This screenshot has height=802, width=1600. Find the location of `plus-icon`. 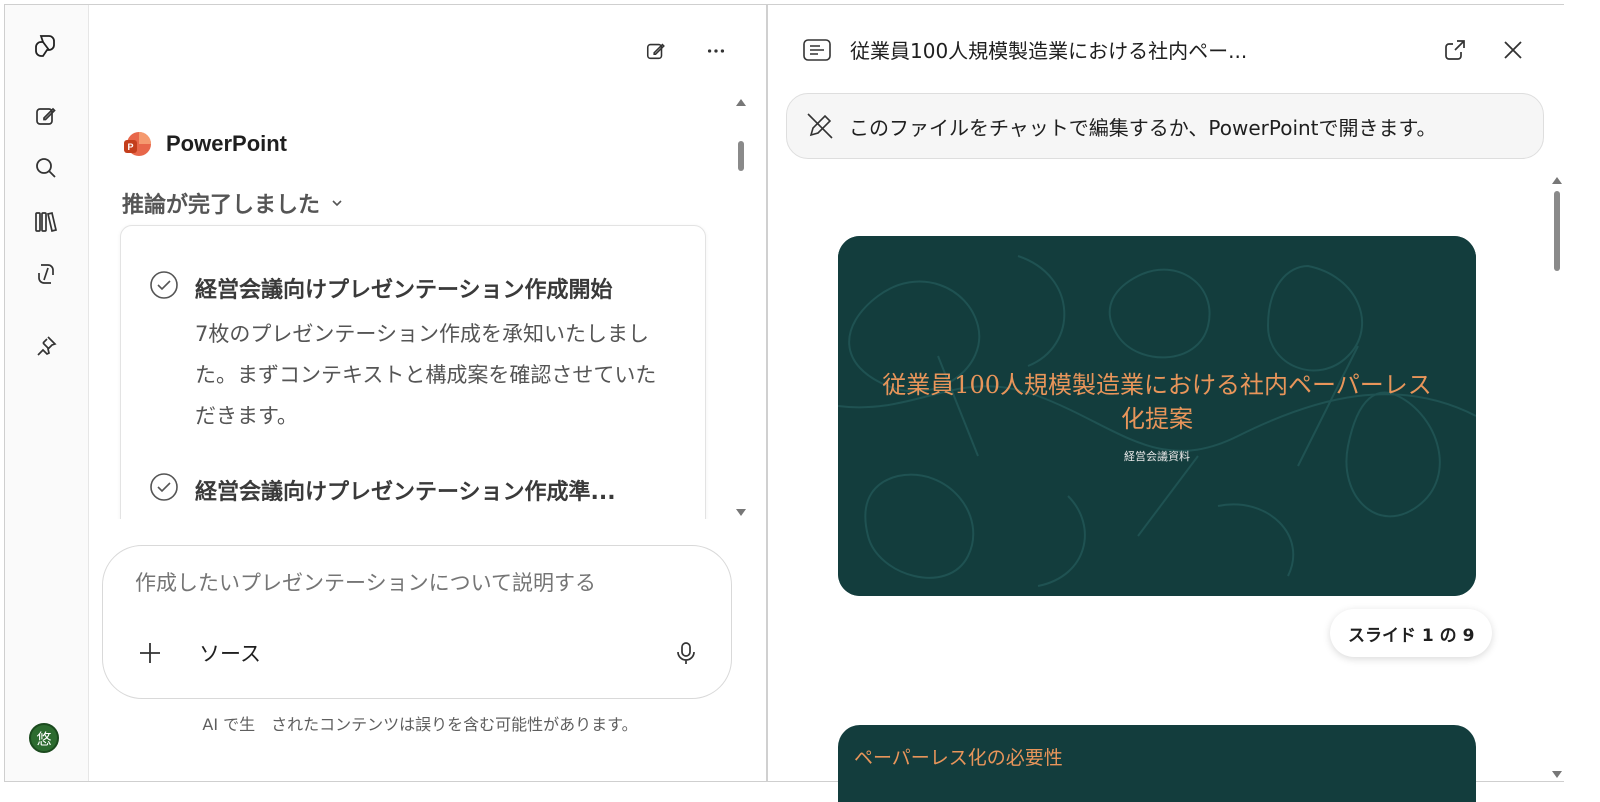

plus-icon is located at coordinates (150, 653).